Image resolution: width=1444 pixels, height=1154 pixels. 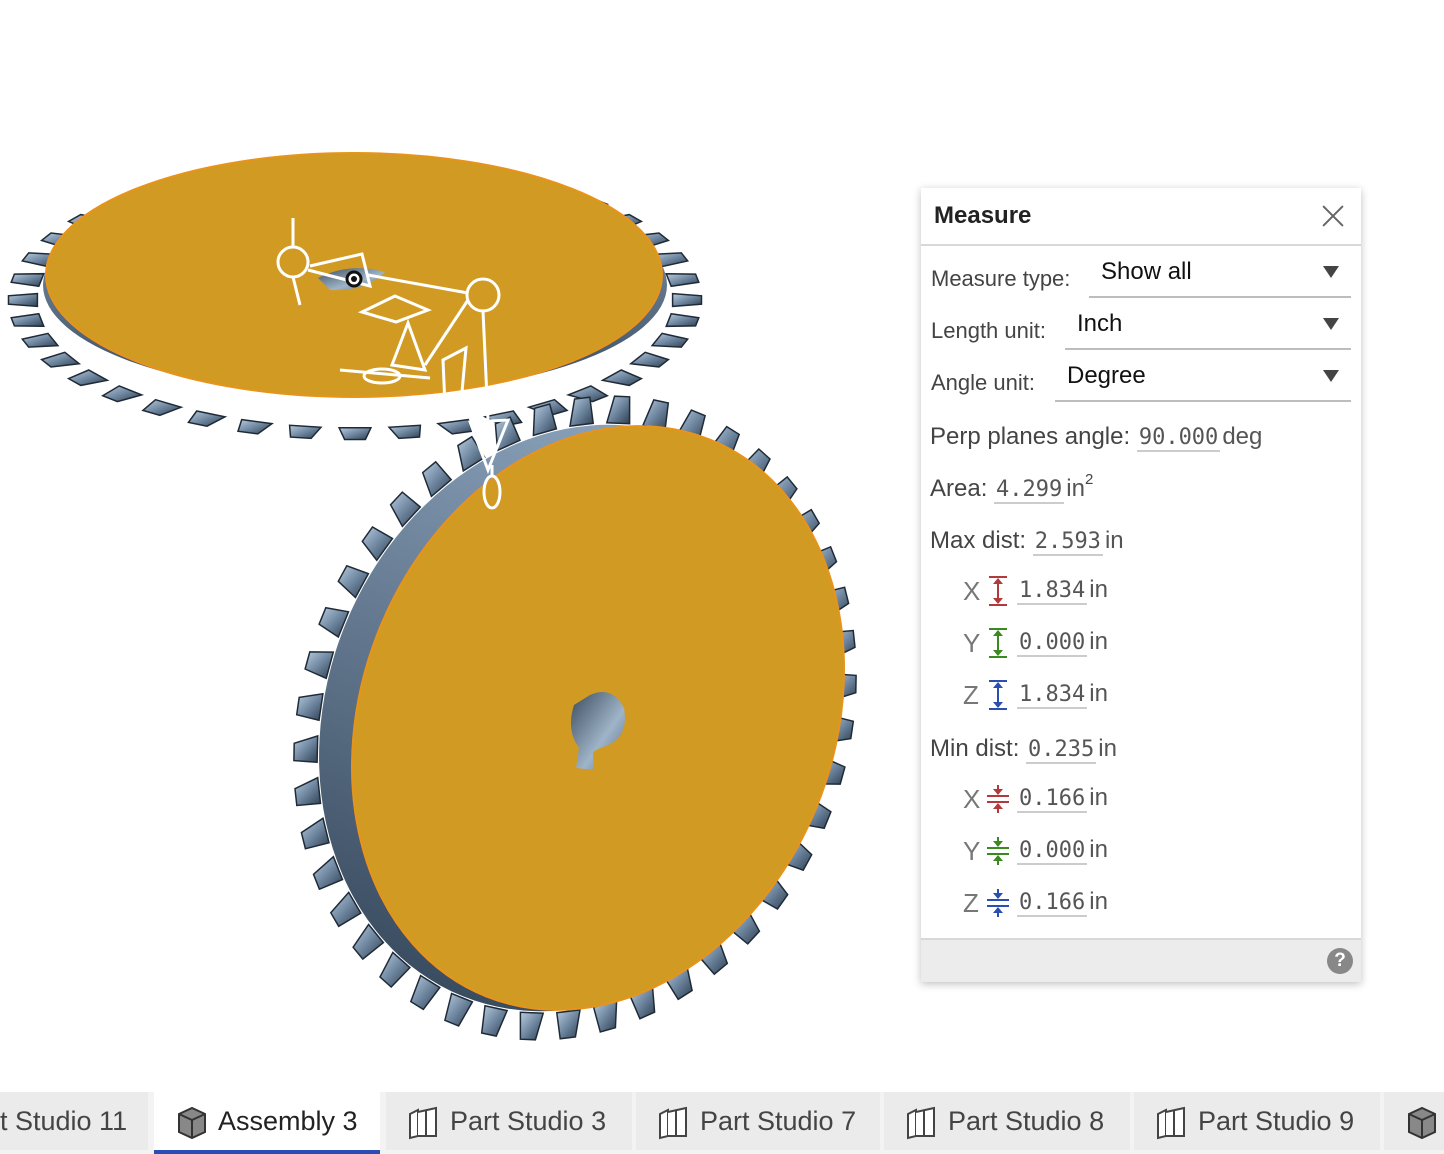 I want to click on measure-type-value: Show all, so click(x=1146, y=271).